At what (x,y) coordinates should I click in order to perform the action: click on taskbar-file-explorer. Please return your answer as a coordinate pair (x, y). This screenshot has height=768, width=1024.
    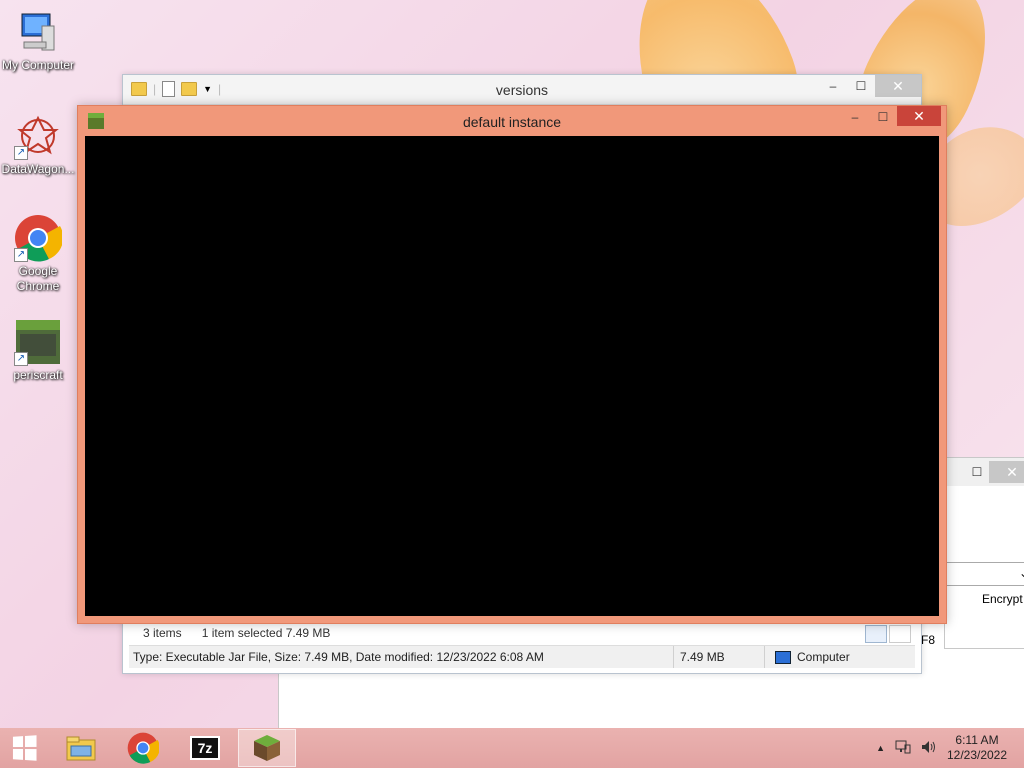
    Looking at the image, I should click on (81, 748).